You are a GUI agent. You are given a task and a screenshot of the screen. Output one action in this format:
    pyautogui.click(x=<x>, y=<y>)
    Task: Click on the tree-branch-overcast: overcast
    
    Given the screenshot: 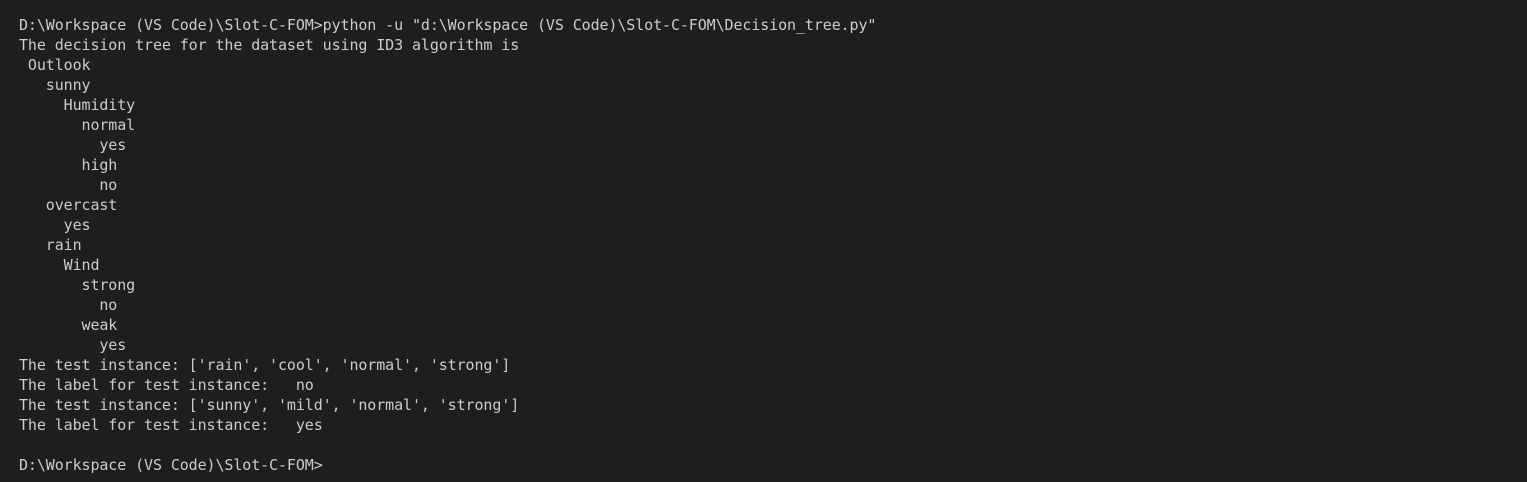 What is the action you would take?
    pyautogui.click(x=68, y=205)
    